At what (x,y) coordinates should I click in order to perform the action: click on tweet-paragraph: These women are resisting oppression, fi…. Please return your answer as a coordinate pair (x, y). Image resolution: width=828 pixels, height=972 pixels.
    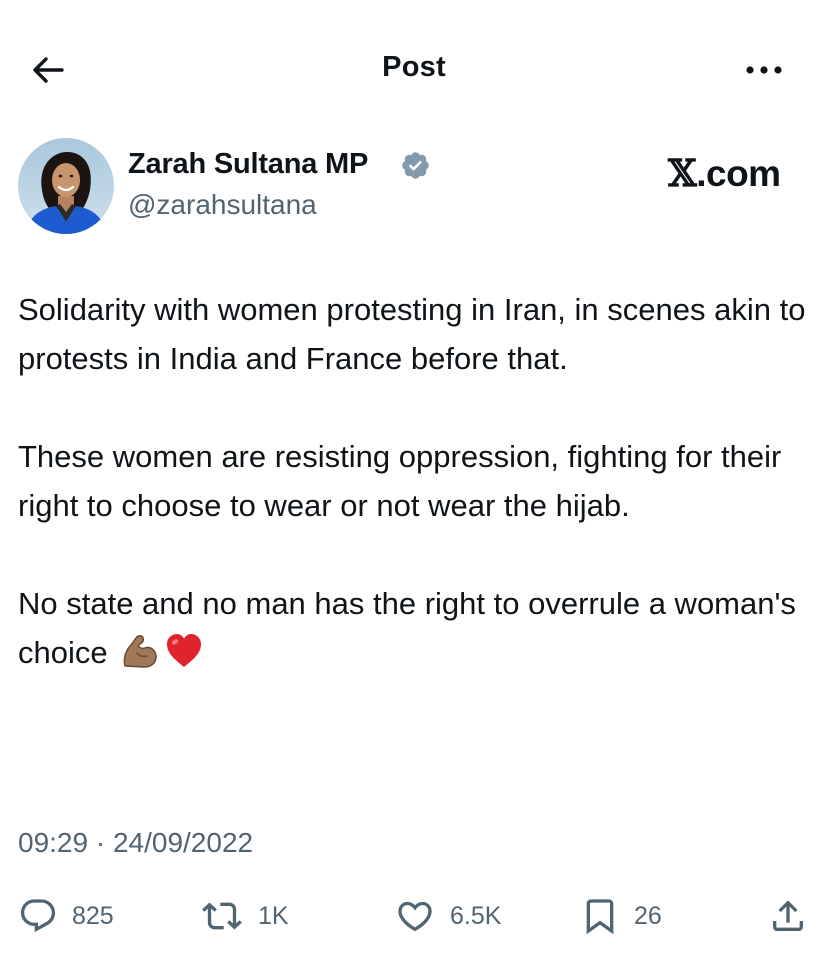
    Looking at the image, I should click on (400, 481).